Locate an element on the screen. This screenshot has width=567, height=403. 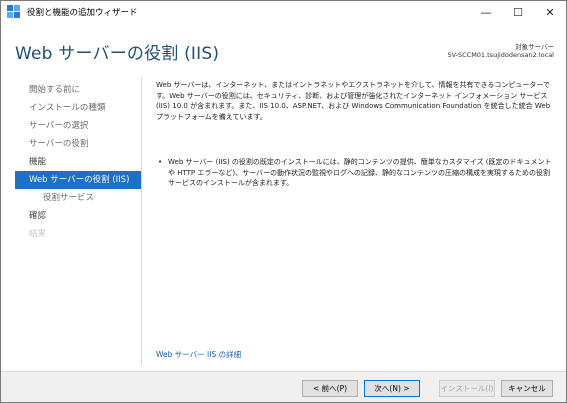
close-button: ✕ is located at coordinates (550, 12).